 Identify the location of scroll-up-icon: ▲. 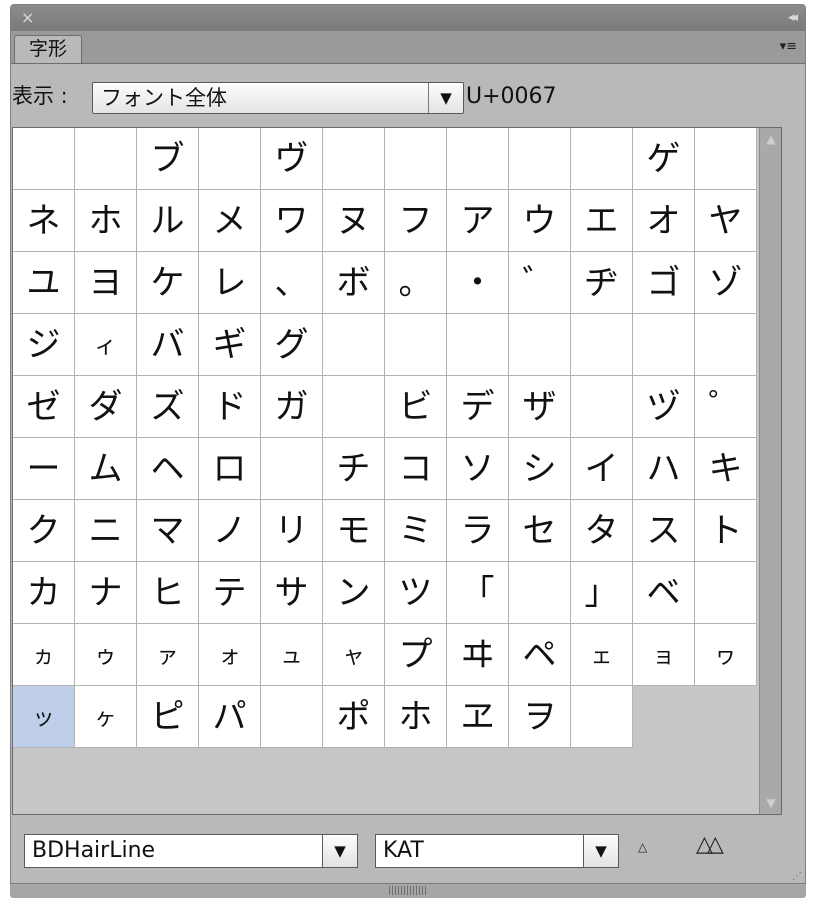
(770, 139).